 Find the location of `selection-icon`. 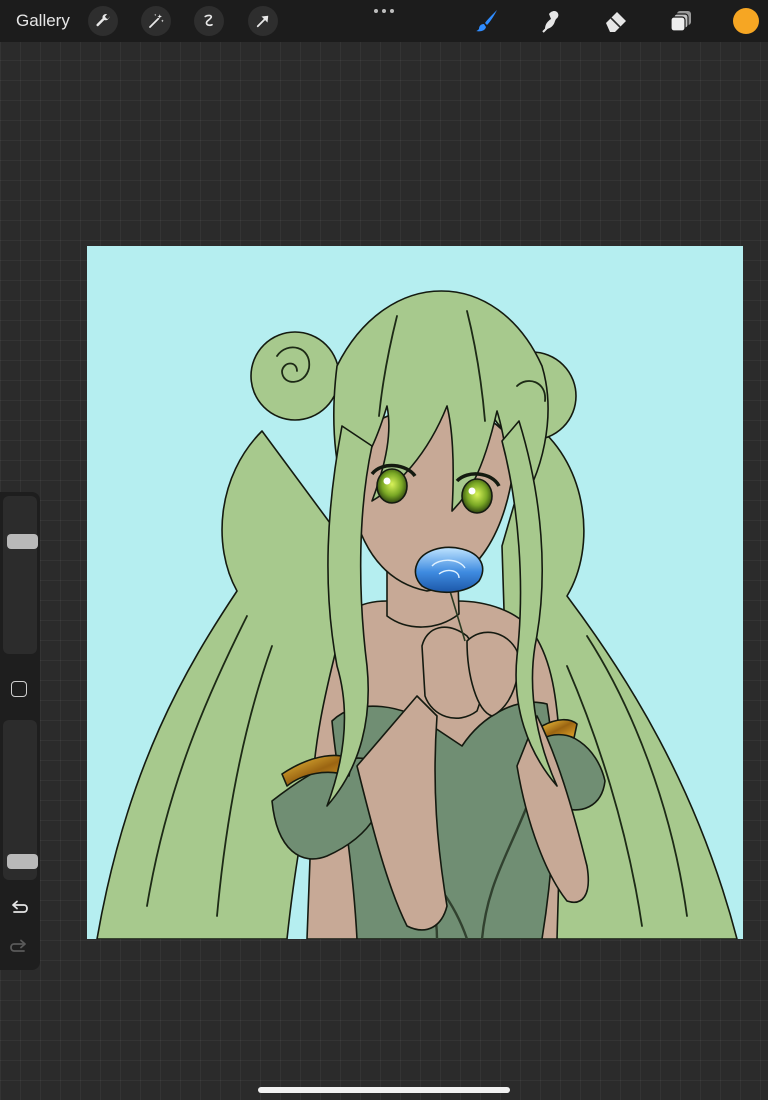

selection-icon is located at coordinates (208, 20).